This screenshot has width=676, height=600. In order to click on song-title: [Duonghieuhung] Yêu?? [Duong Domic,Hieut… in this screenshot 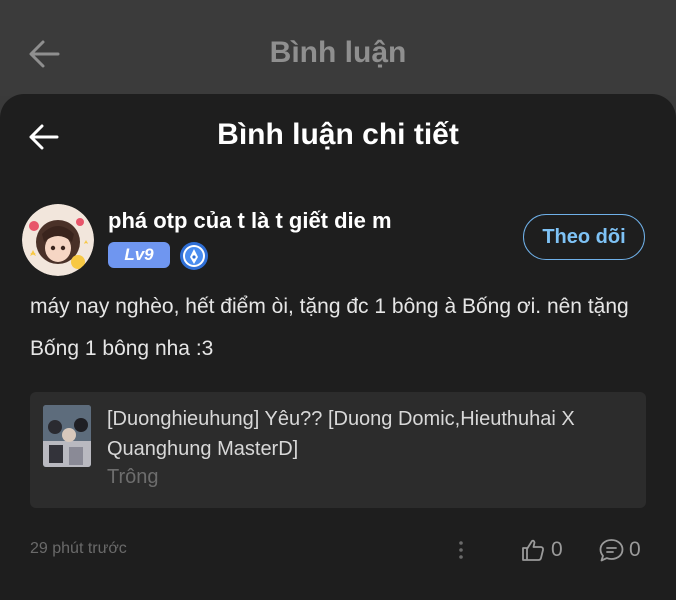, I will do `click(341, 434)`.